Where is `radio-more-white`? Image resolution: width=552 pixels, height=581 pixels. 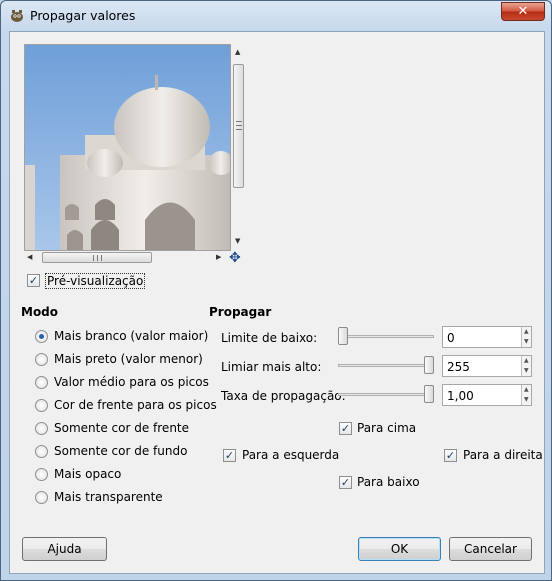 radio-more-white is located at coordinates (41, 336).